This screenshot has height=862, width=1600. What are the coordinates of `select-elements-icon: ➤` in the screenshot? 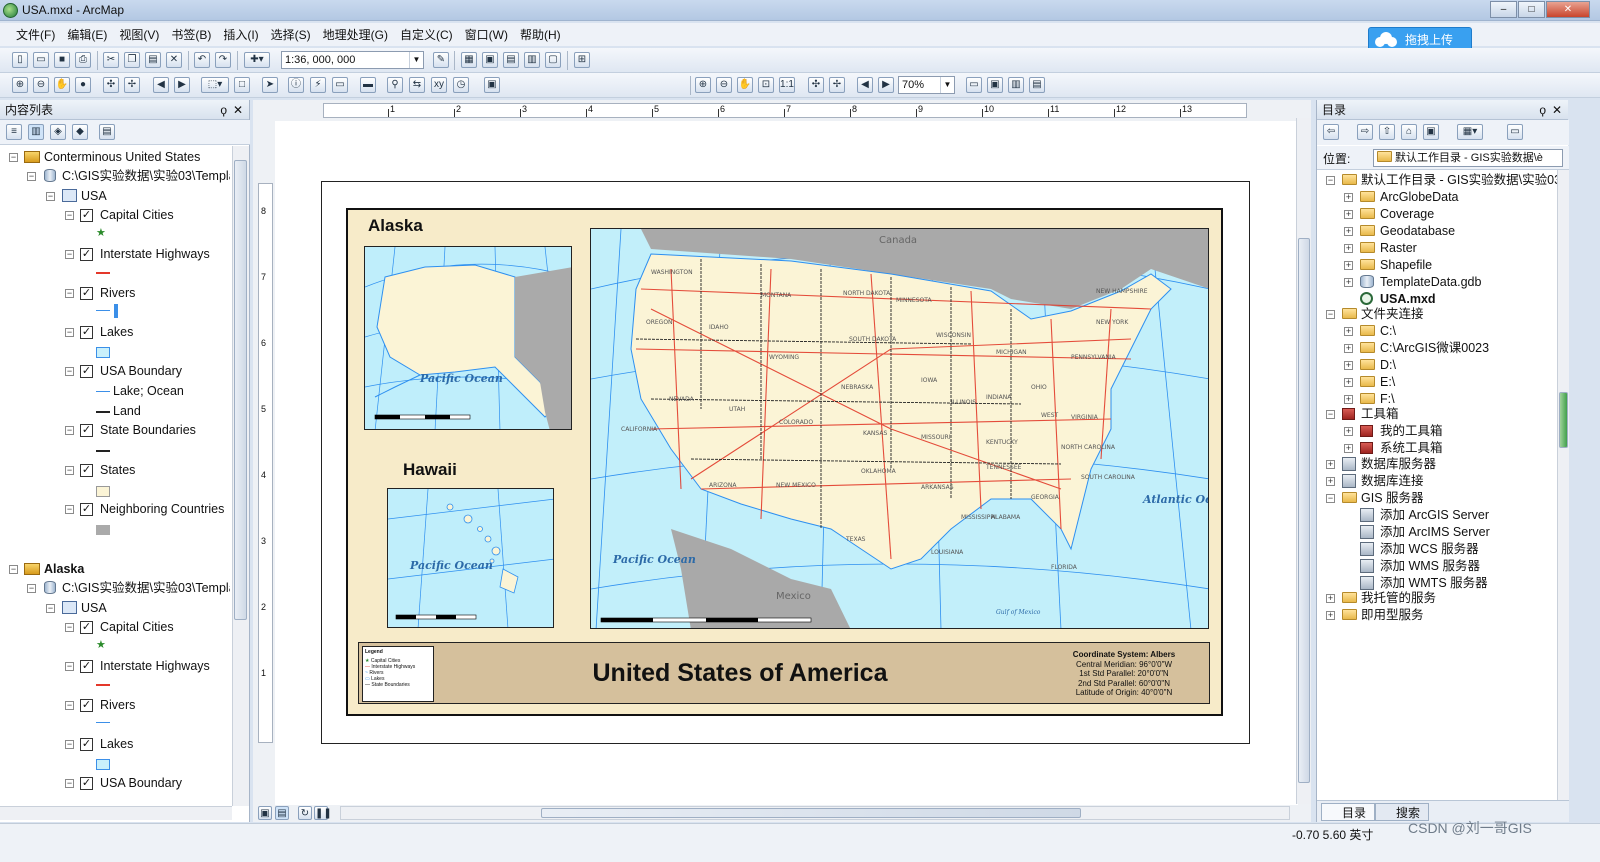 It's located at (270, 85).